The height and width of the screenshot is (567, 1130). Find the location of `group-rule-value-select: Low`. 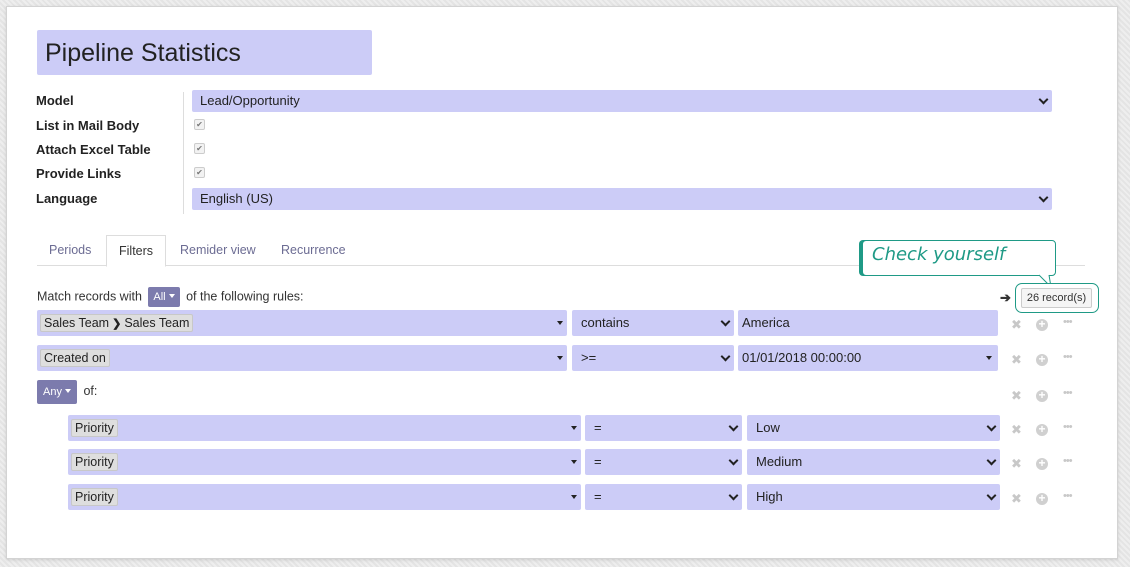

group-rule-value-select: Low is located at coordinates (873, 428).